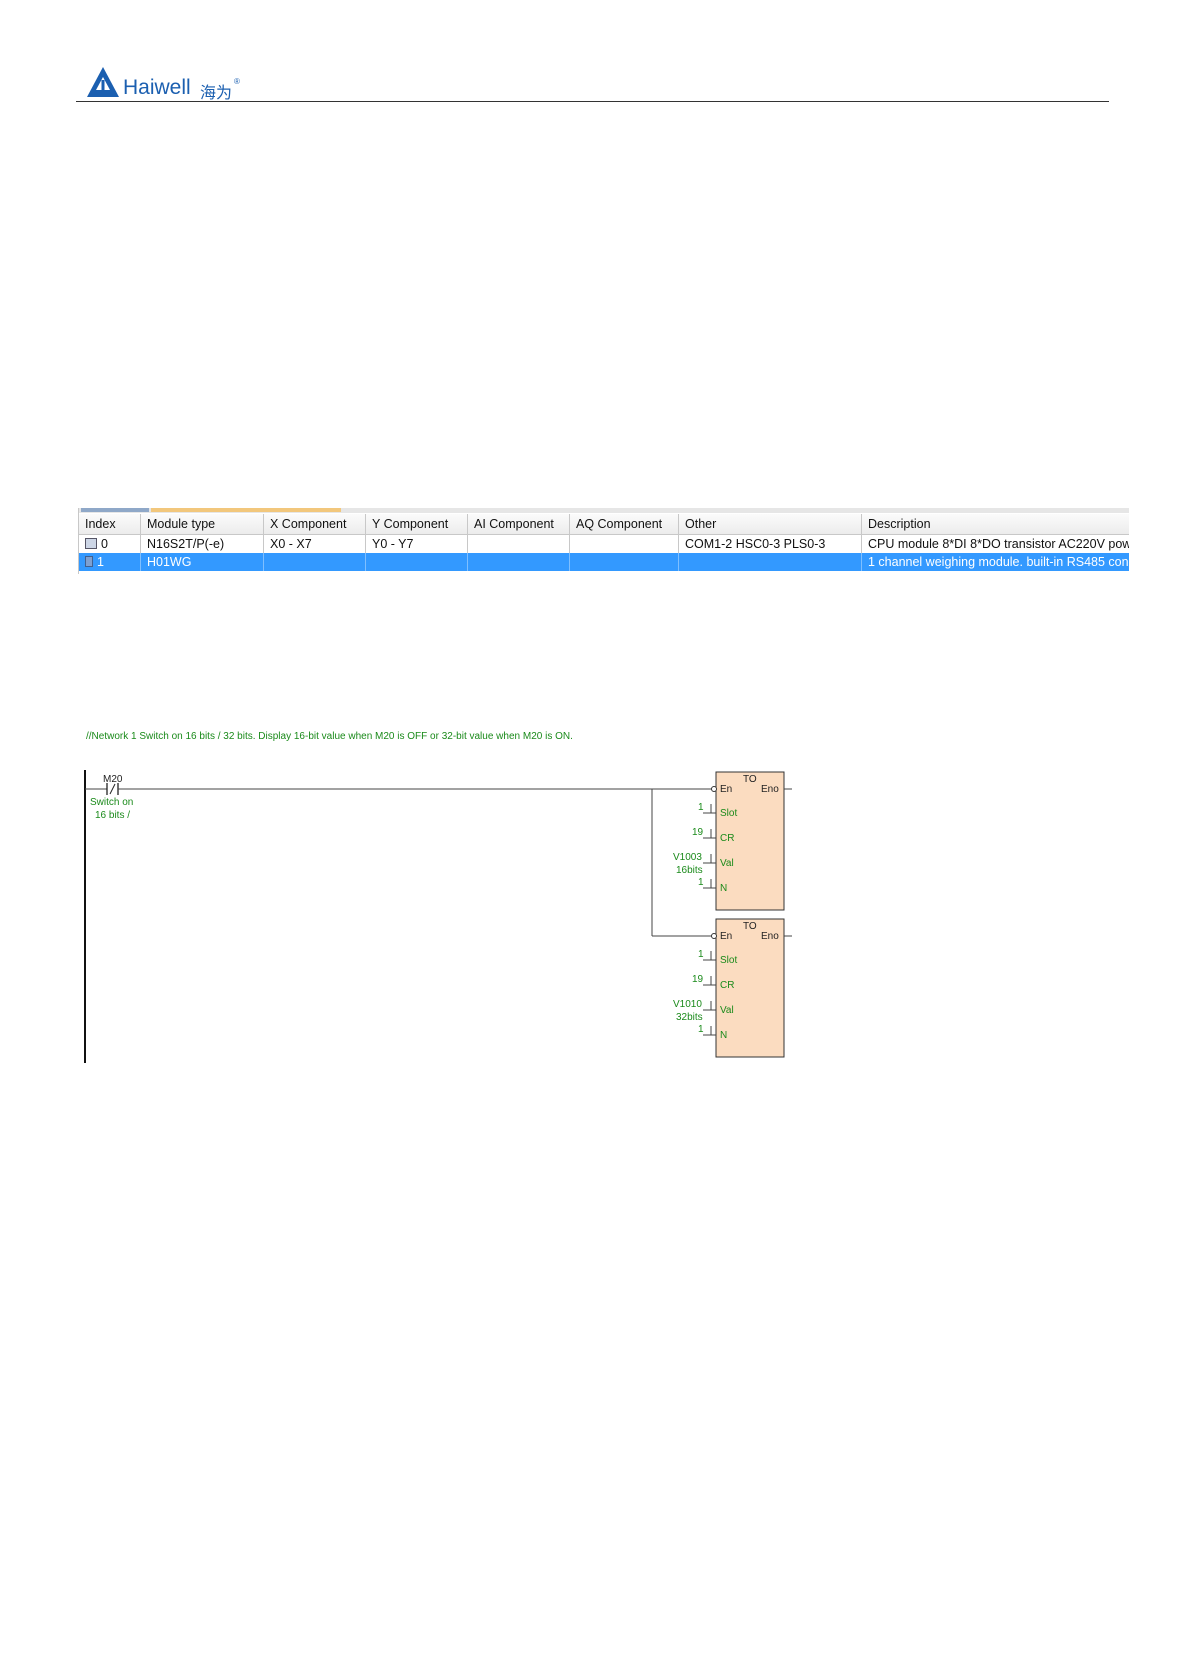  I want to click on pin-comment-val: 32bits, so click(689, 1017).